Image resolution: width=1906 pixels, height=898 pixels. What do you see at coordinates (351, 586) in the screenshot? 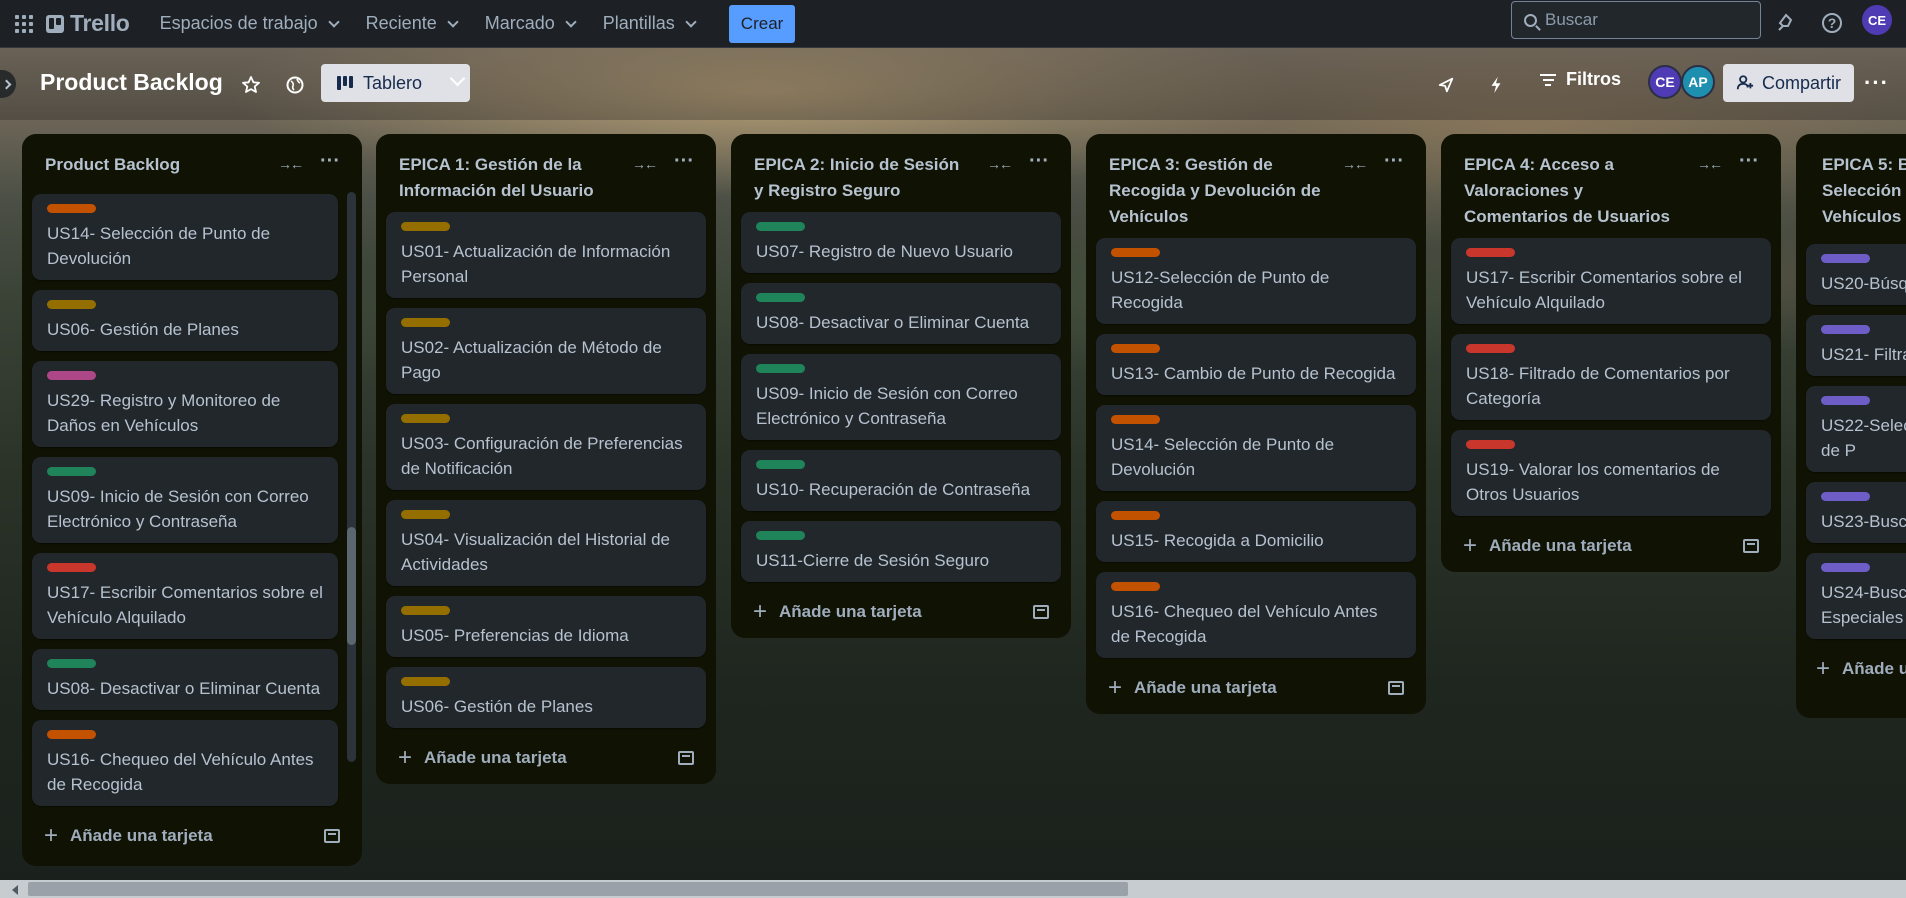
I see `list-scrollbar-thumb` at bounding box center [351, 586].